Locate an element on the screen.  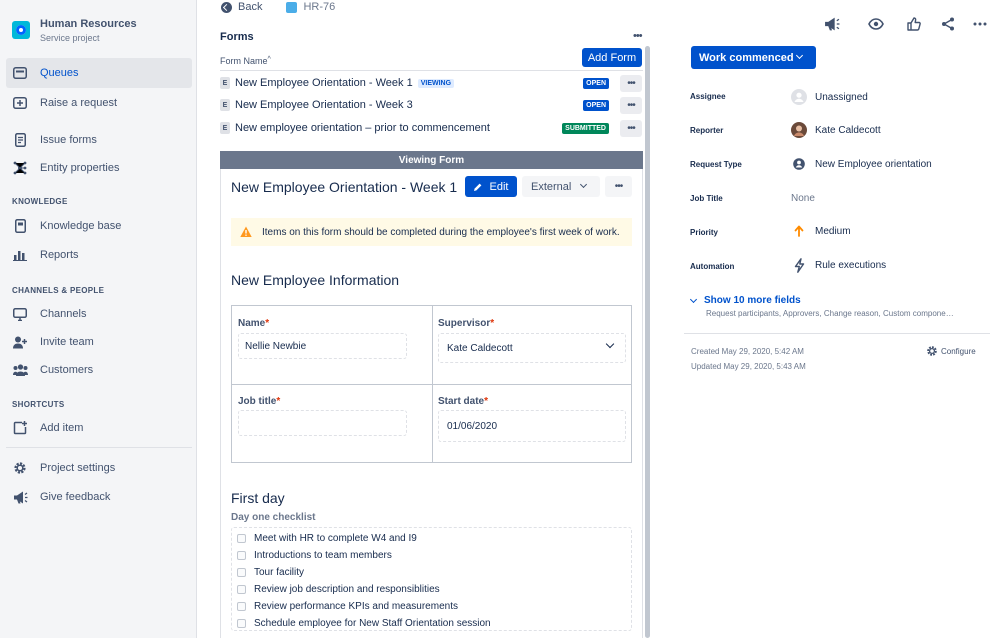
issue-key: HR-76 is located at coordinates (319, 7).